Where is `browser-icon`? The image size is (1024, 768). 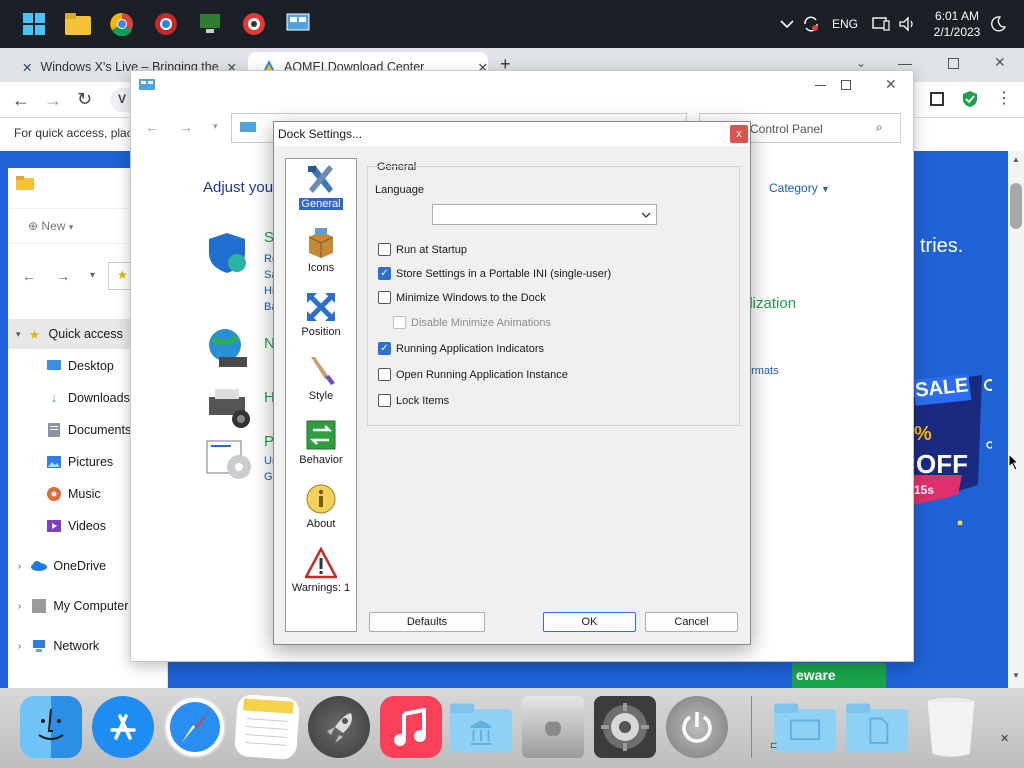
browser-icon is located at coordinates (254, 24).